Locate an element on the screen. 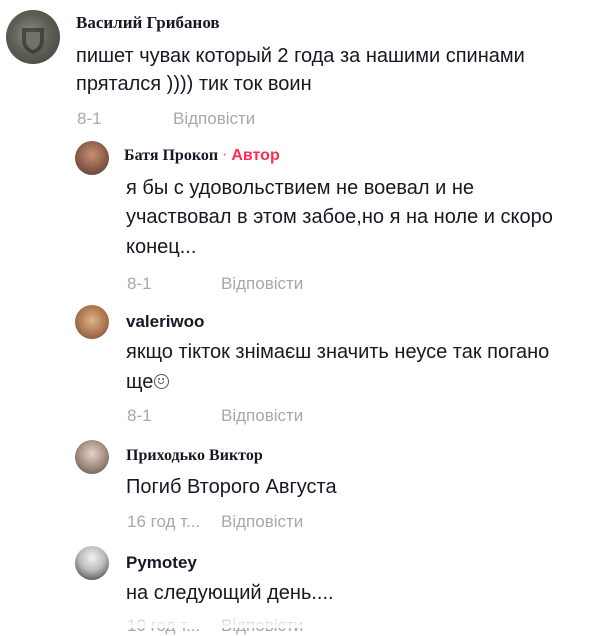 This screenshot has height=636, width=610. comment-text-fragment: ще is located at coordinates (140, 382).